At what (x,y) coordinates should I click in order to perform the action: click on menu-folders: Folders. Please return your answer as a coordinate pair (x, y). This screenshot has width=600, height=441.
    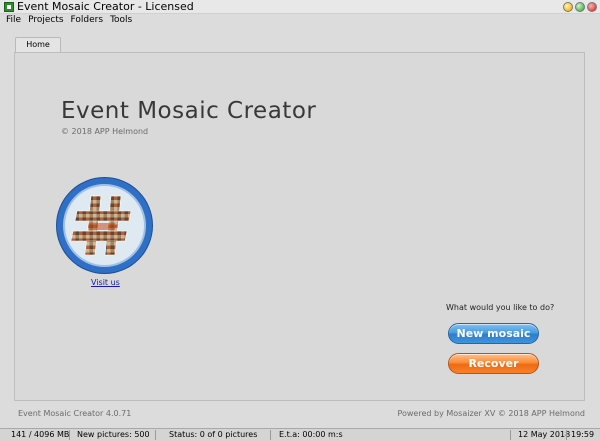
    Looking at the image, I should click on (88, 20).